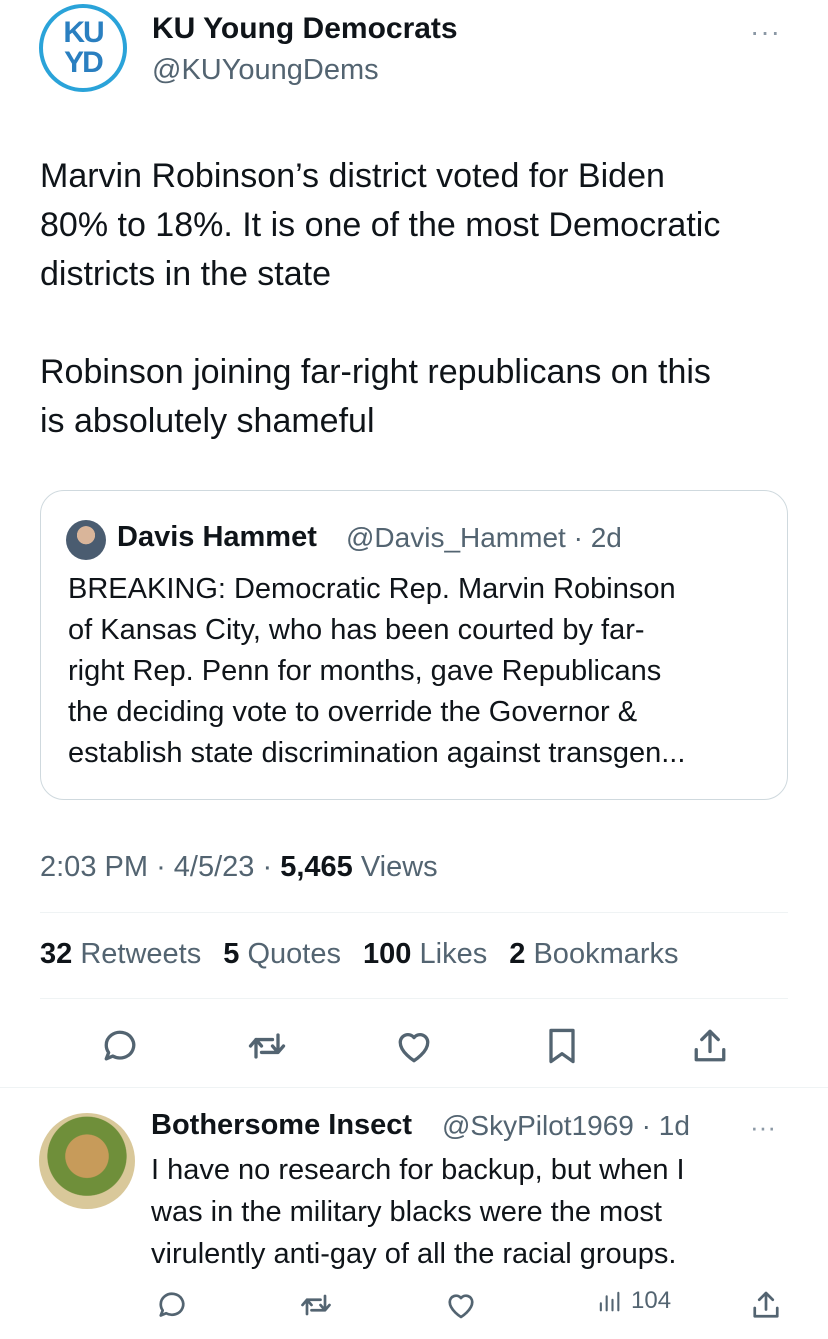  I want to click on likes-stat: 100 Likes, so click(432, 954).